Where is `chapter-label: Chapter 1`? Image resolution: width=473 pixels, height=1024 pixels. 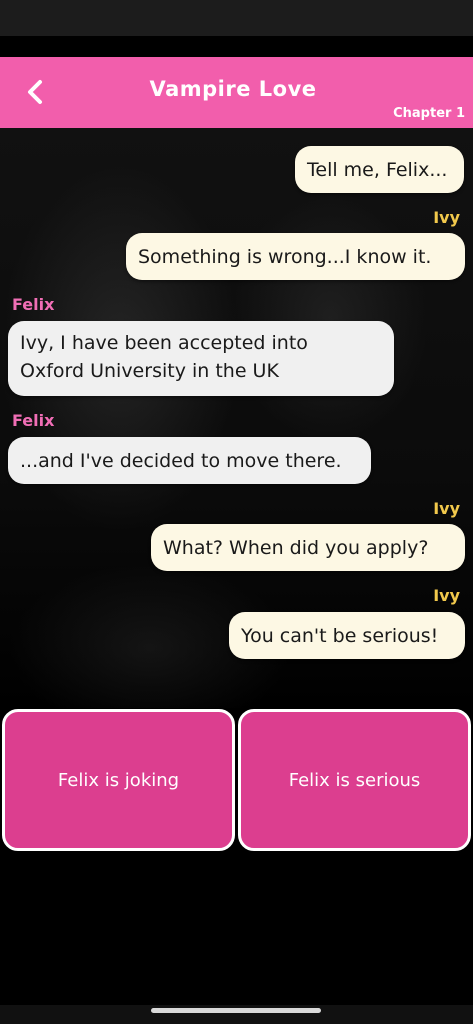 chapter-label: Chapter 1 is located at coordinates (429, 113).